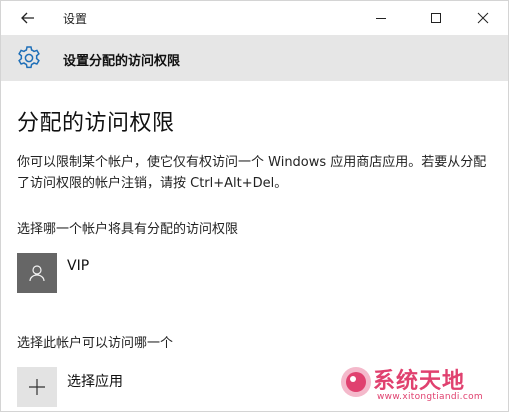  I want to click on back-button, so click(28, 18).